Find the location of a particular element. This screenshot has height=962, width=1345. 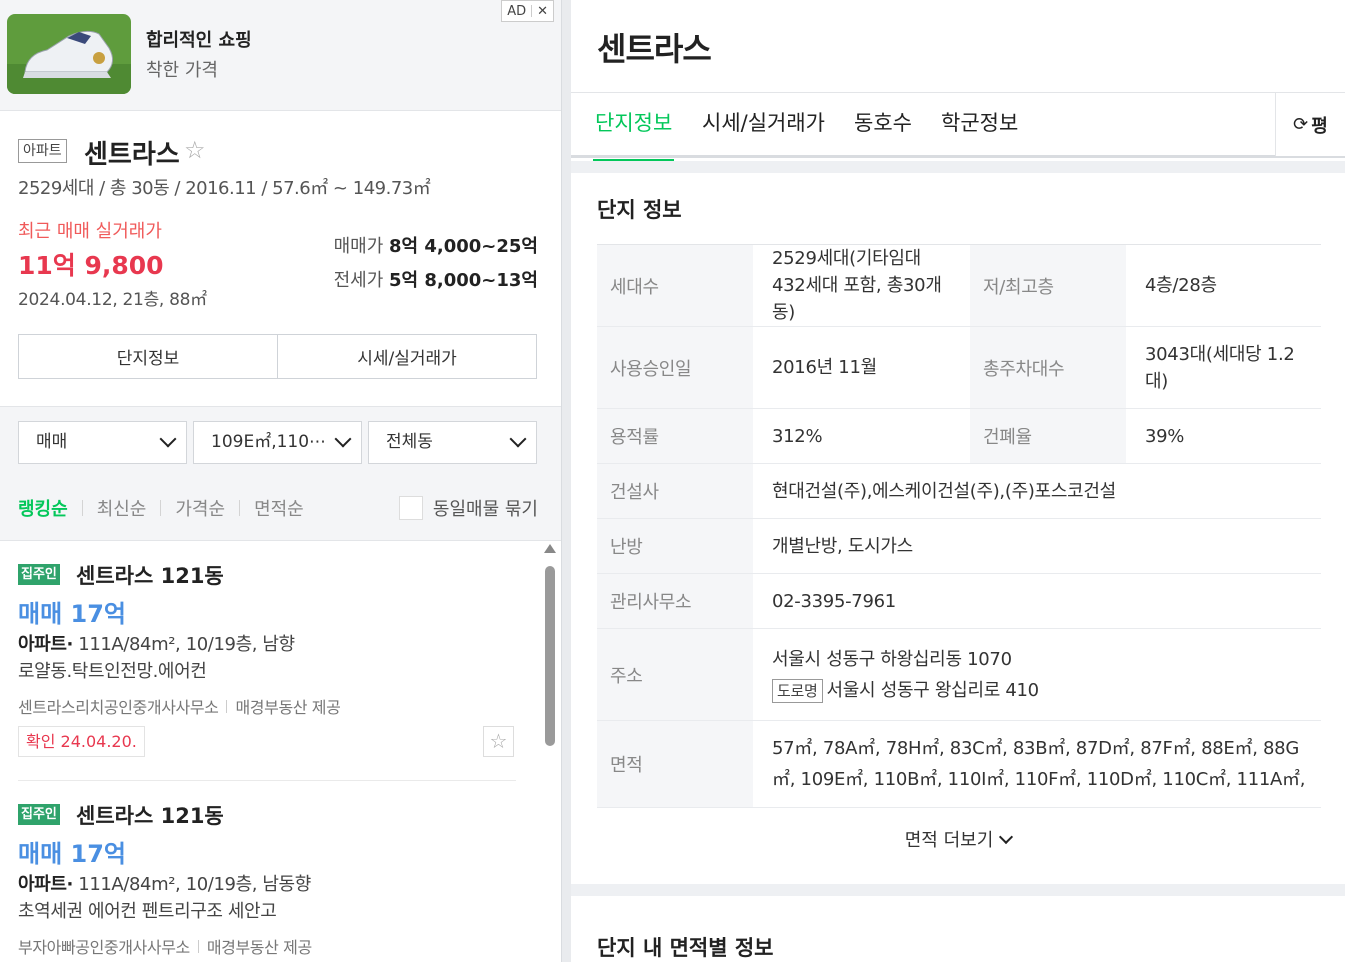

builder-value: 현대건설(주),에스케이건설(주),(주)포스코건설 is located at coordinates (1037, 491).